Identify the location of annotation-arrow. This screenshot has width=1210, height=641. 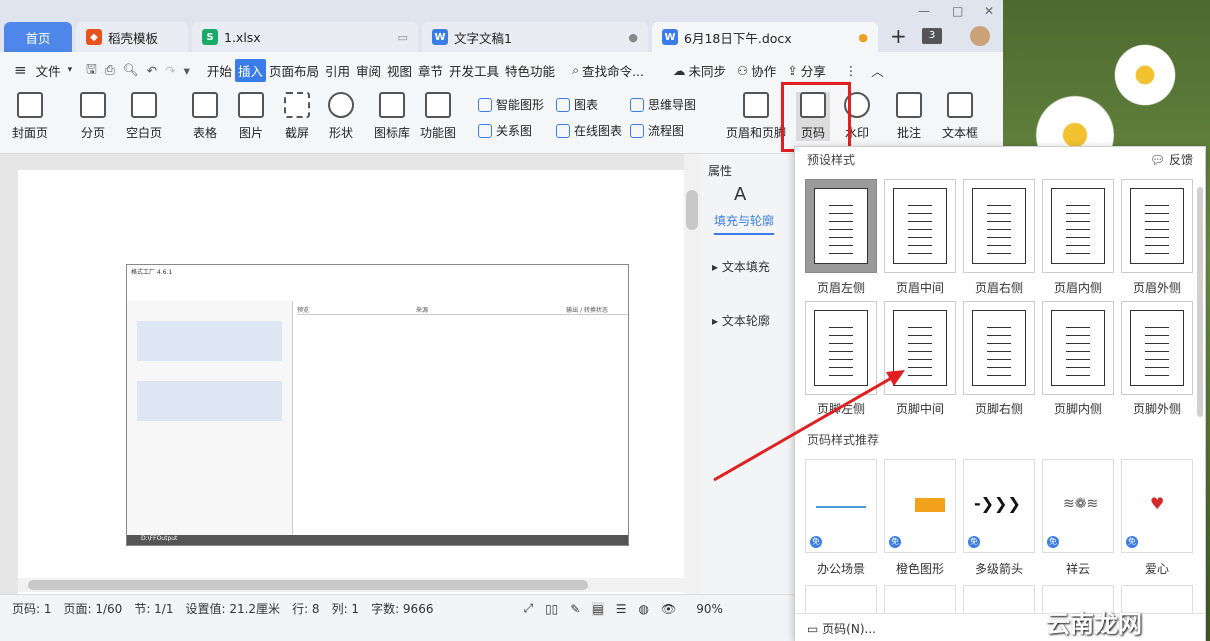
(809, 426).